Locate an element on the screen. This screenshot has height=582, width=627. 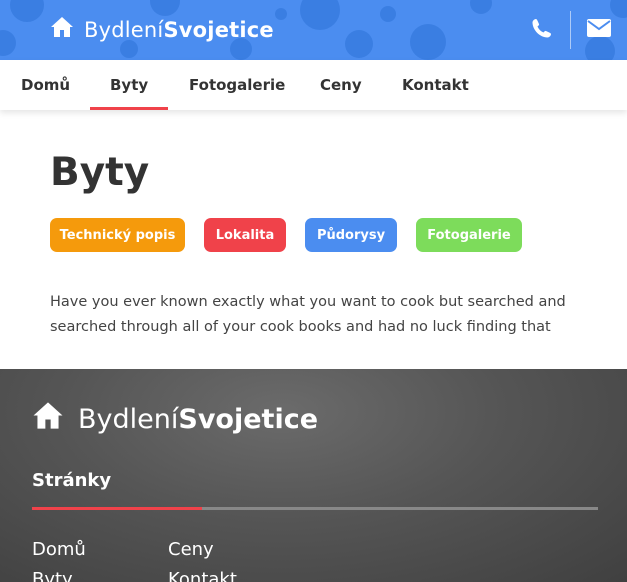
footer-brand-bold: Svojetice is located at coordinates (248, 419).